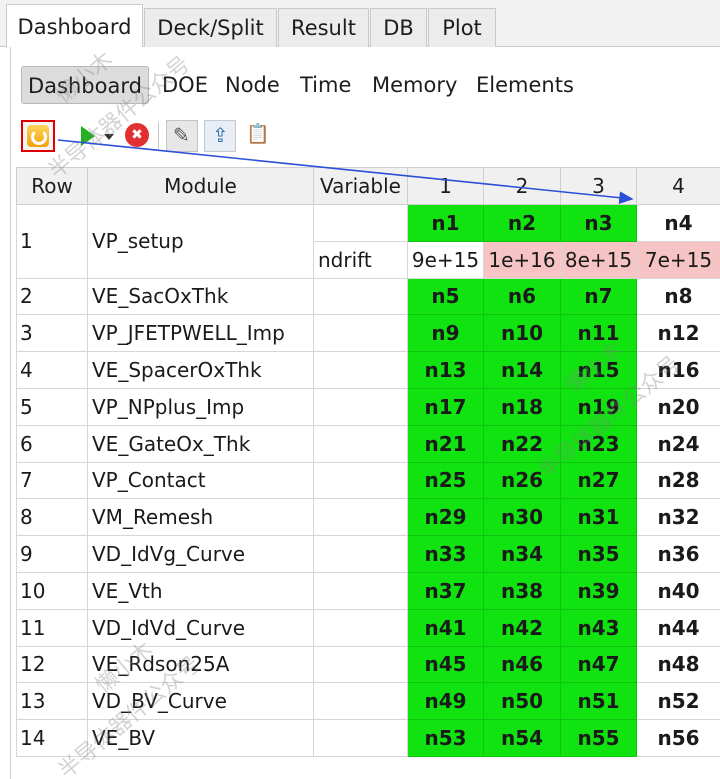 Image resolution: width=720 pixels, height=779 pixels. What do you see at coordinates (525, 85) in the screenshot?
I see `subtab-elements: Elements` at bounding box center [525, 85].